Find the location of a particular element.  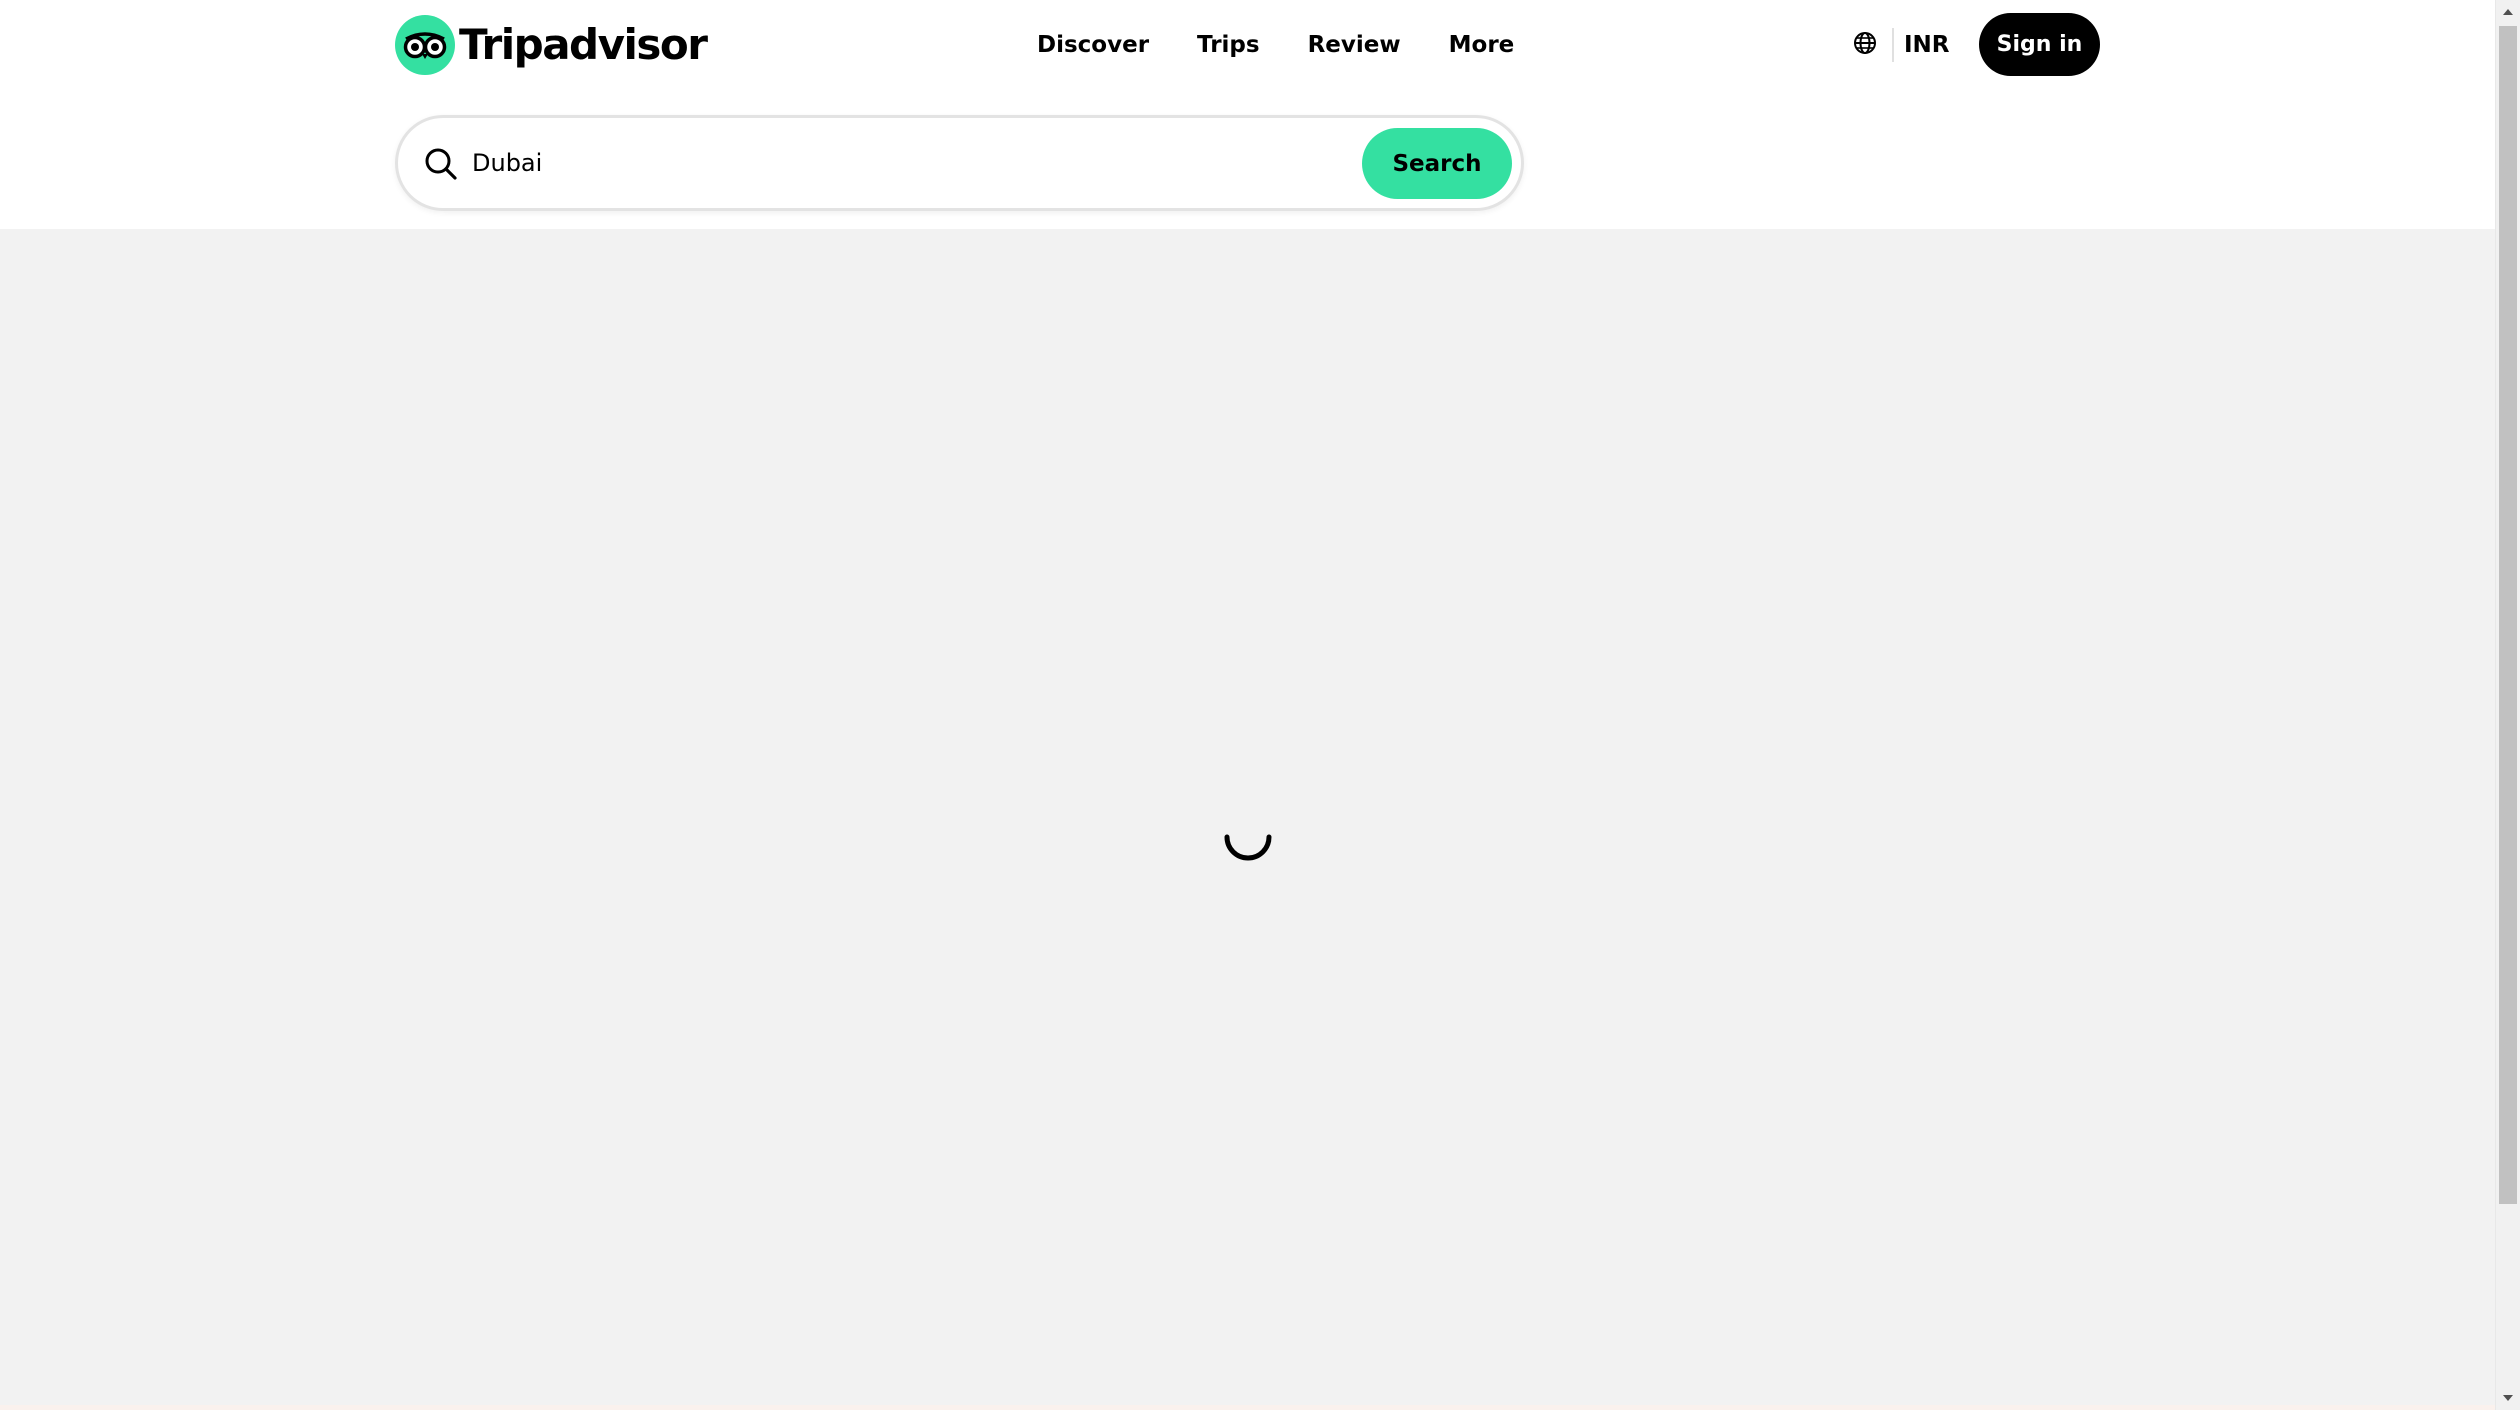

footer-edge is located at coordinates (1247, 1407).